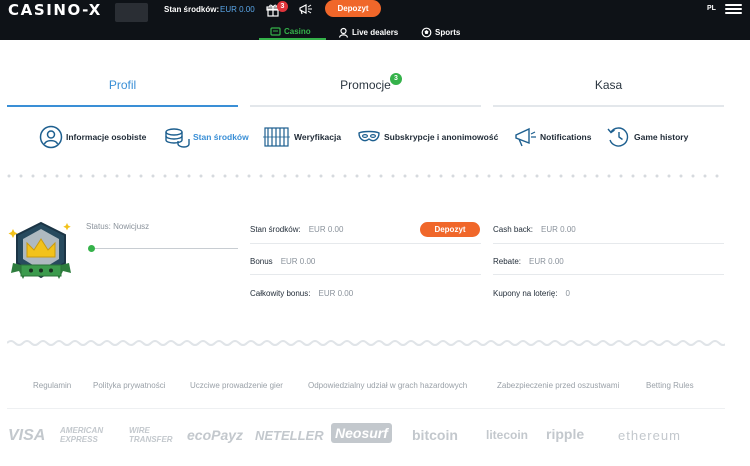 This screenshot has height=466, width=750. Describe the element at coordinates (39, 250) in the screenshot. I see `rank-badge-icon` at that location.